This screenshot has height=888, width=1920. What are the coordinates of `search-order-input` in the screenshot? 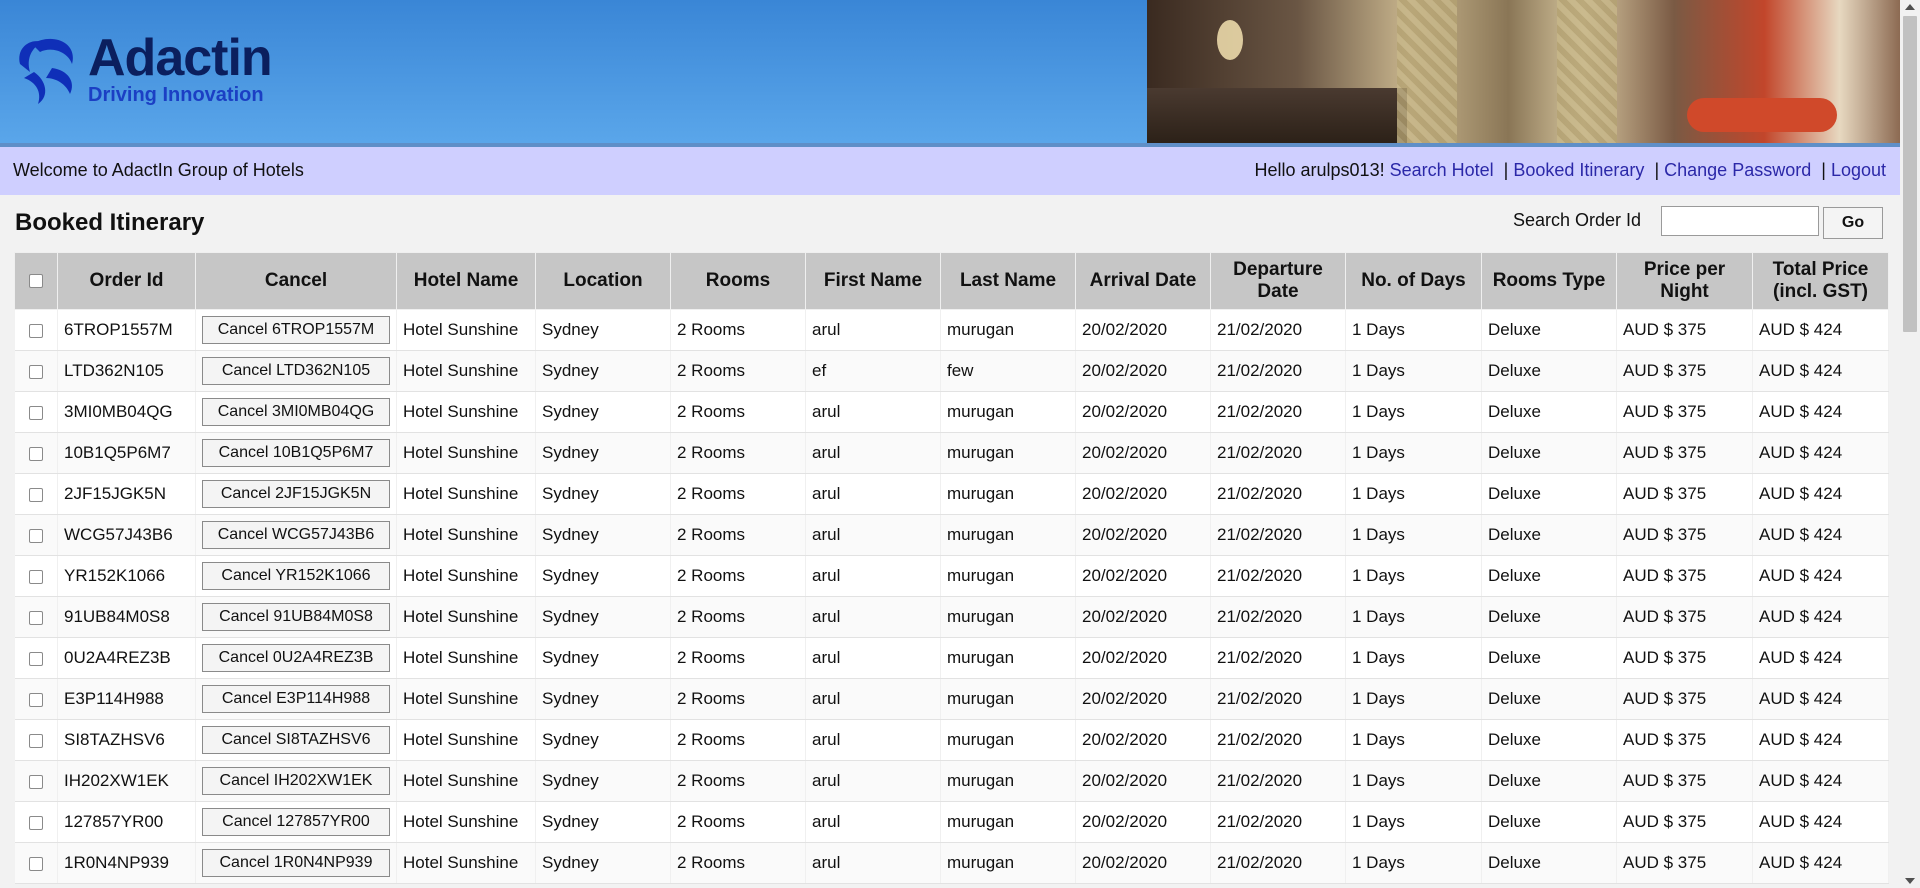 It's located at (1740, 221).